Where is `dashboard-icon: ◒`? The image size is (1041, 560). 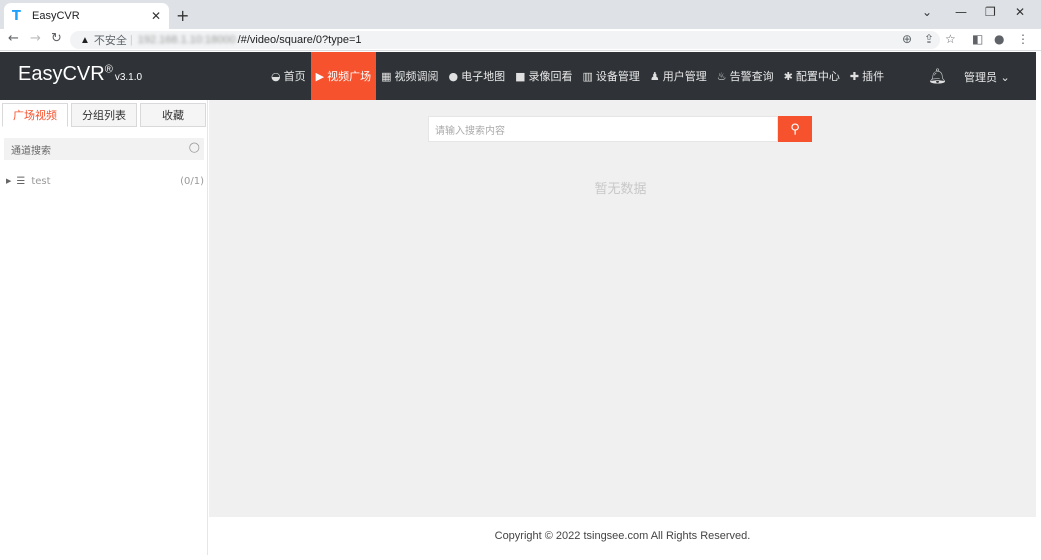
dashboard-icon: ◒ is located at coordinates (276, 76).